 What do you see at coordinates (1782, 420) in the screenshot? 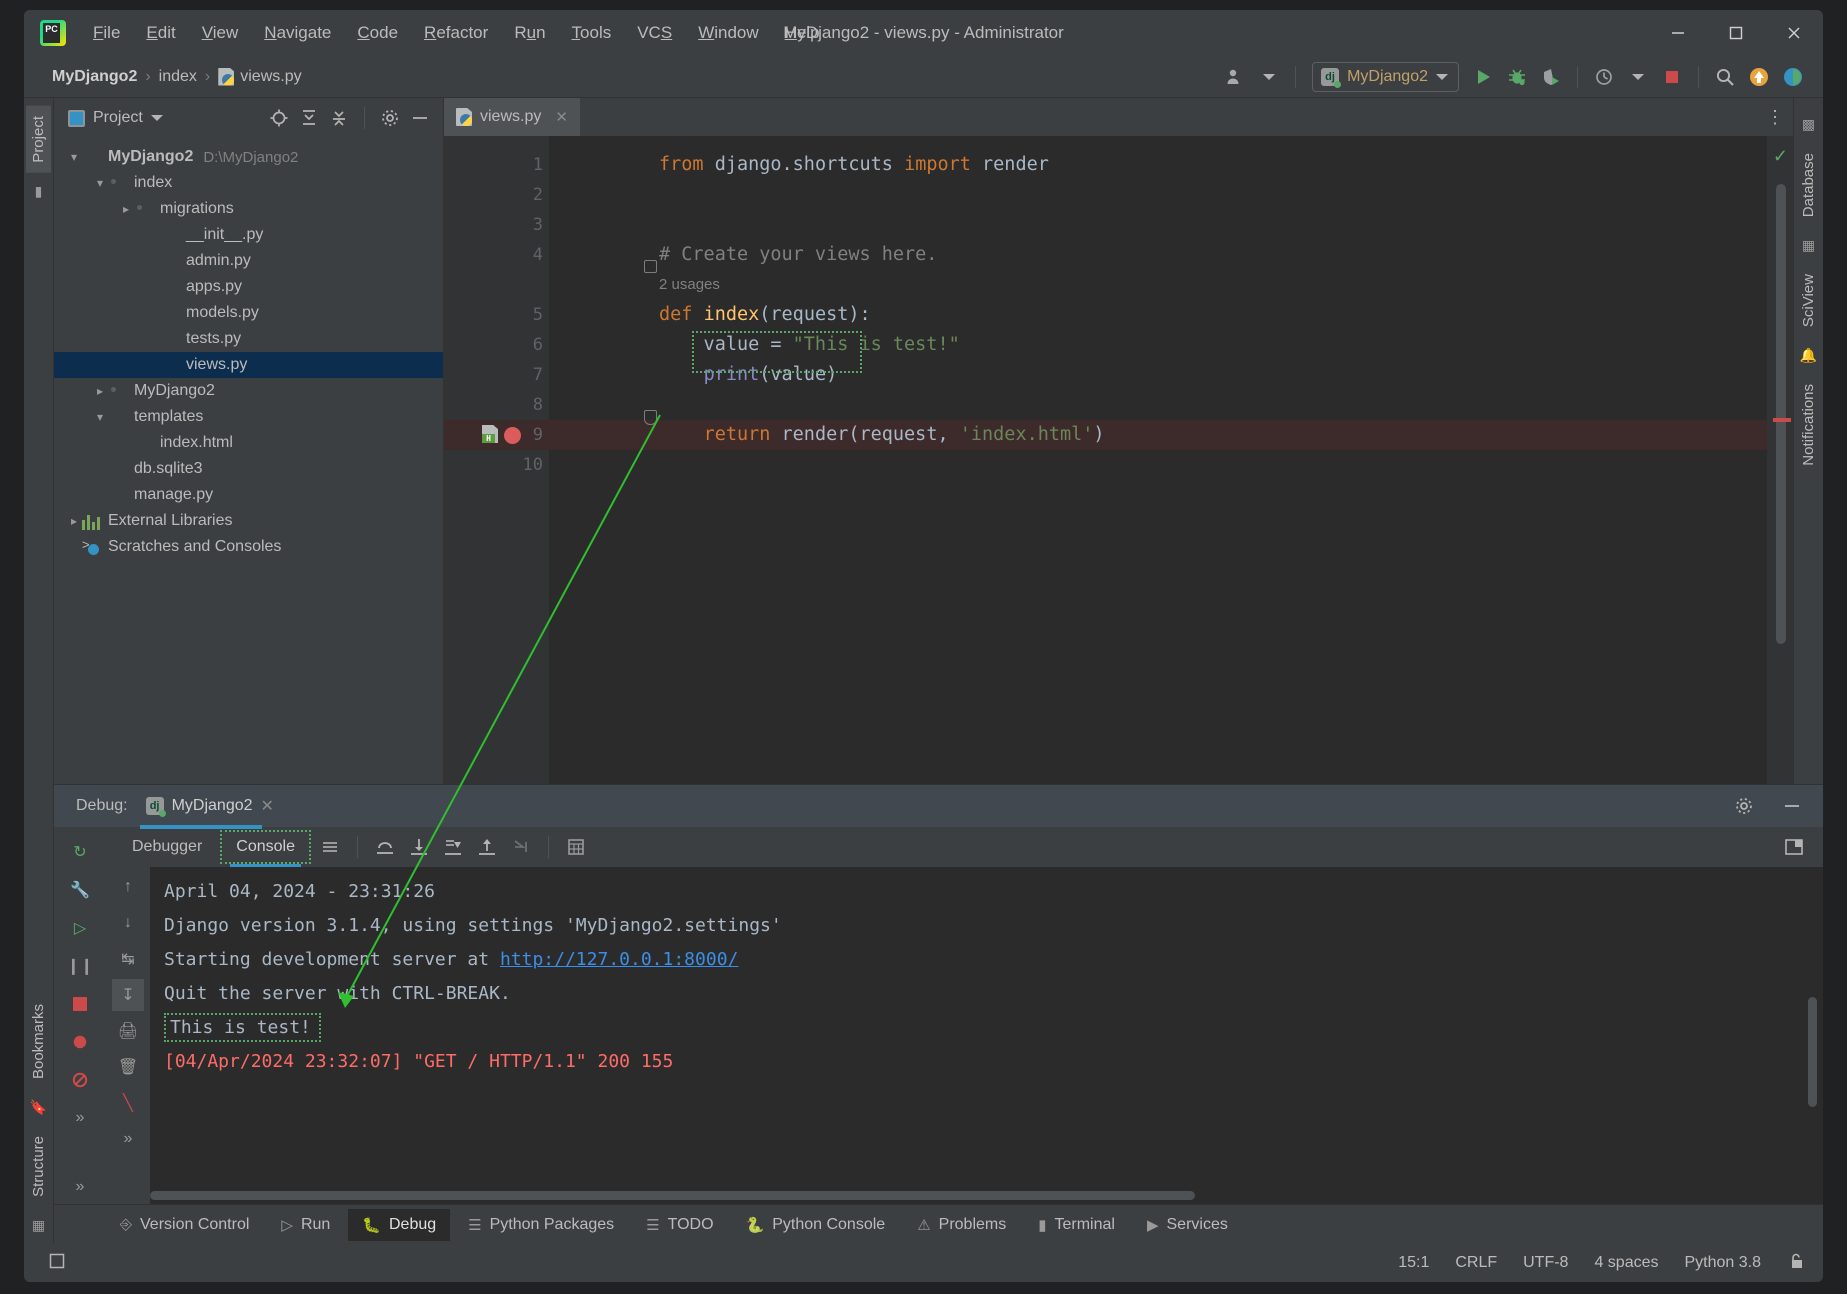
I see `error-stripe-mark` at bounding box center [1782, 420].